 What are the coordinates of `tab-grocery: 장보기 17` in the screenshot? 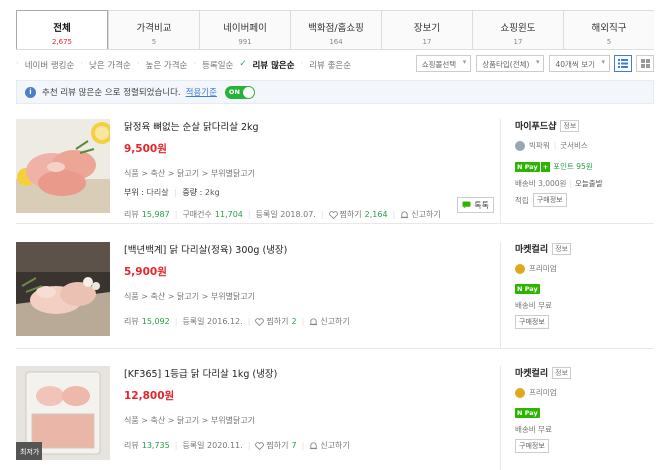 It's located at (426, 30).